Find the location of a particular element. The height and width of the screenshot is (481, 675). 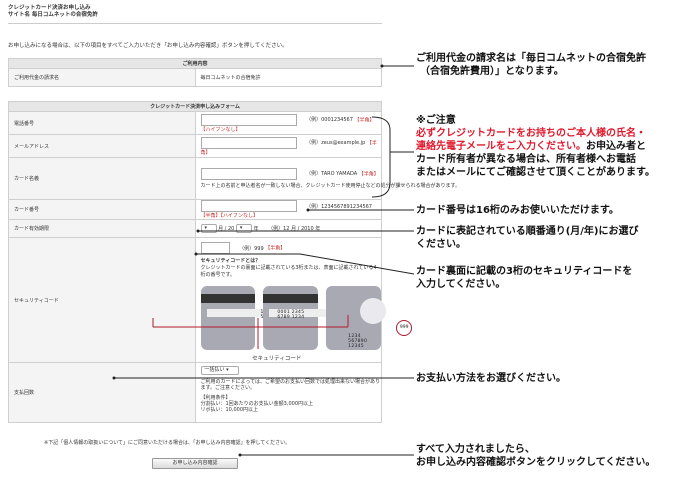

caution-line3: カード所有者が異なる場合は、所有者様へお電話 is located at coordinates (526, 159).